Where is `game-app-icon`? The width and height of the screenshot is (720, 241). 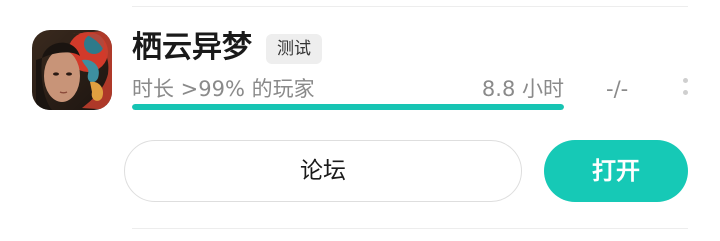 game-app-icon is located at coordinates (72, 70).